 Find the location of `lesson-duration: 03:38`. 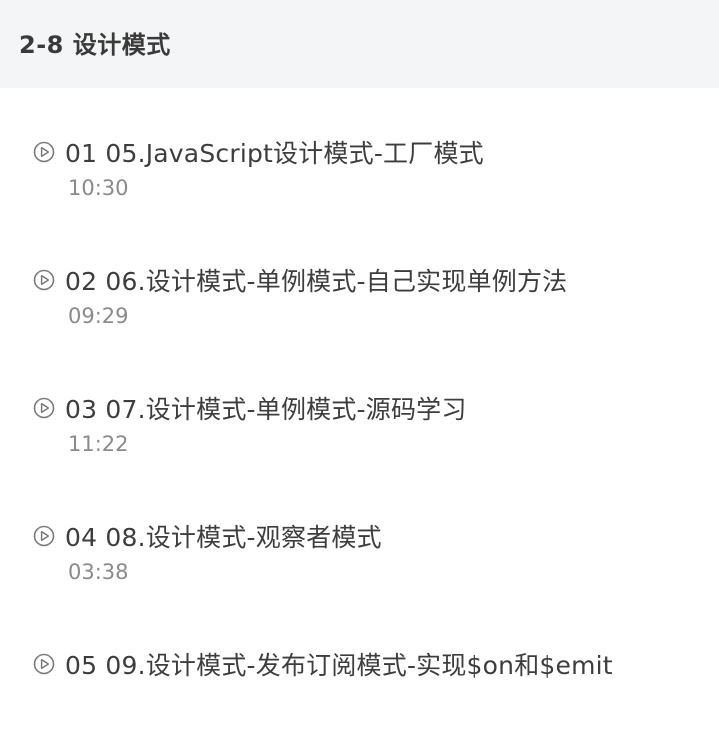

lesson-duration: 03:38 is located at coordinates (98, 572).